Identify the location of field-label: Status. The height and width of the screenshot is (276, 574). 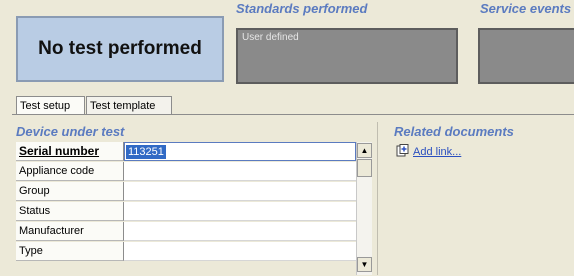
(70, 211).